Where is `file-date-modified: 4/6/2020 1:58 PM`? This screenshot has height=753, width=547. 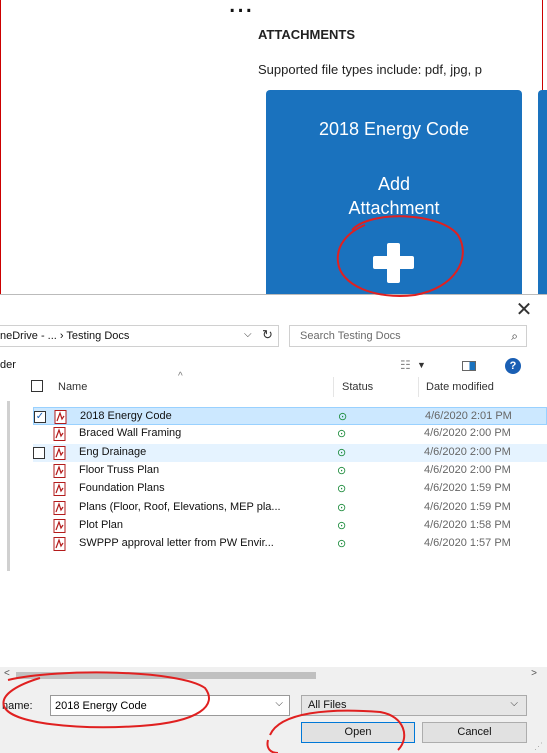 file-date-modified: 4/6/2020 1:58 PM is located at coordinates (467, 524).